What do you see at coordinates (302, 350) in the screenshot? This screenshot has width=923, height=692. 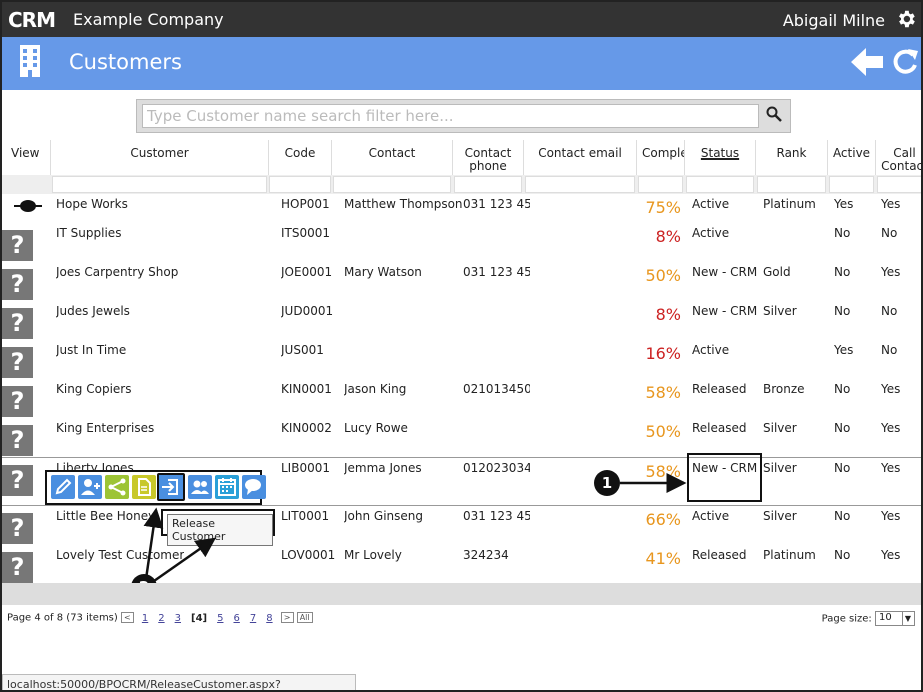 I see `customer-code: JUS001` at bounding box center [302, 350].